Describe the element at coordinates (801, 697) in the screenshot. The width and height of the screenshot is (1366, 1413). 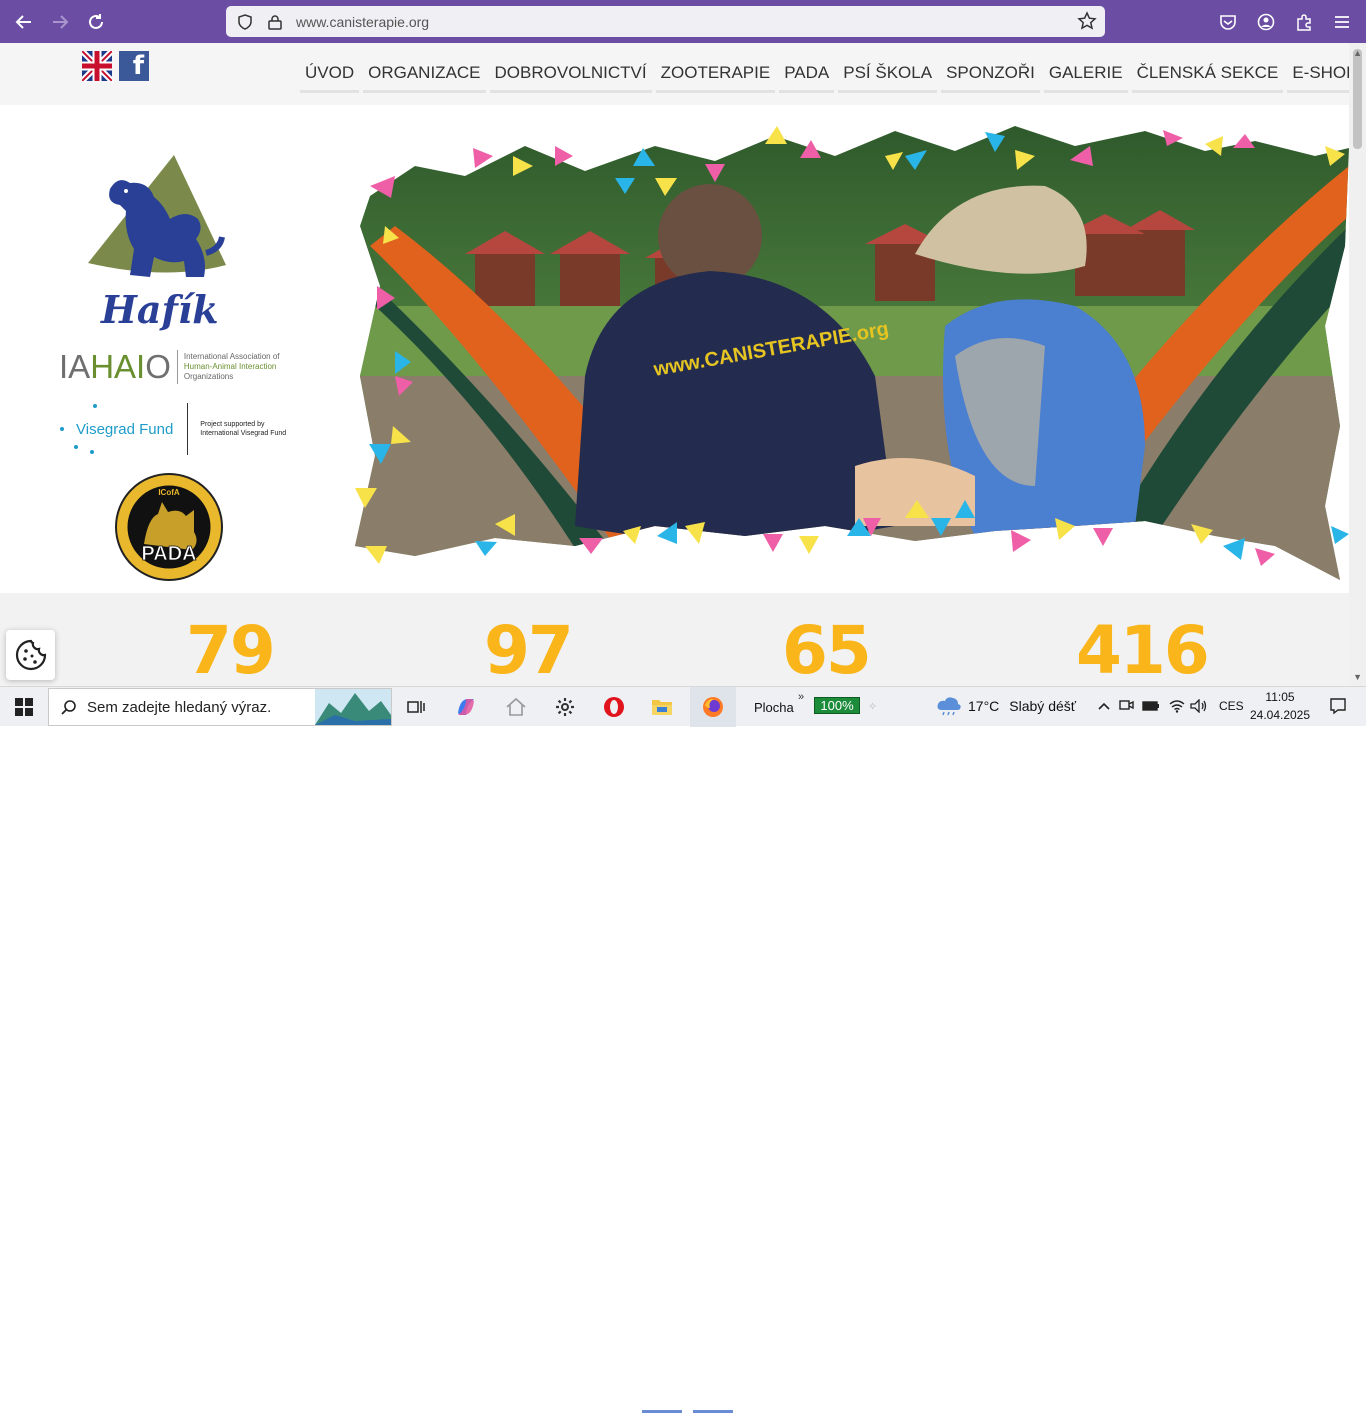
I see `chevron-double-right-icon: »` at that location.